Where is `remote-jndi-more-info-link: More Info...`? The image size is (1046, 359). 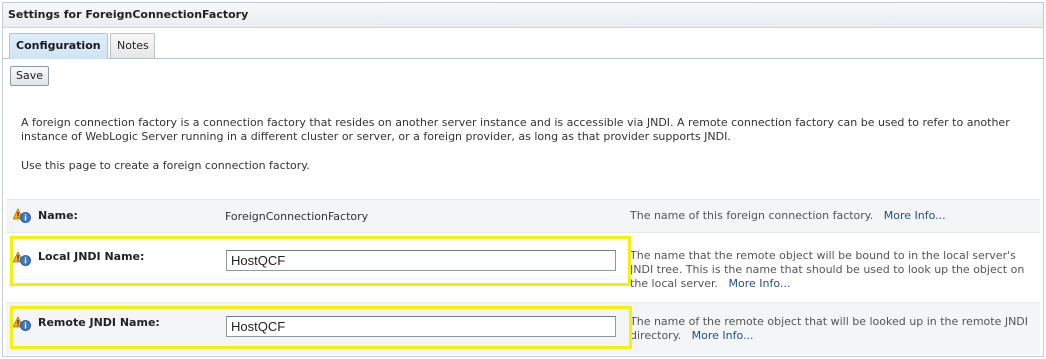 remote-jndi-more-info-link: More Info... is located at coordinates (723, 335).